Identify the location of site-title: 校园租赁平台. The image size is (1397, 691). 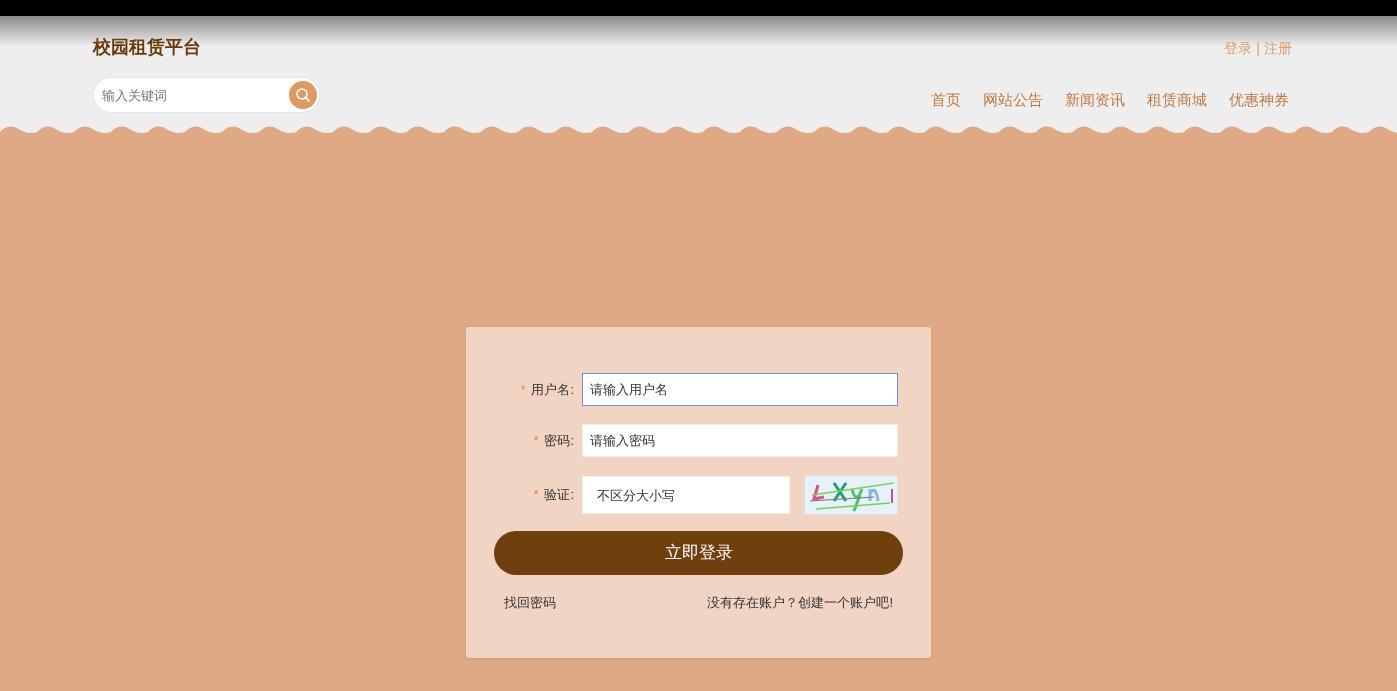
(147, 47).